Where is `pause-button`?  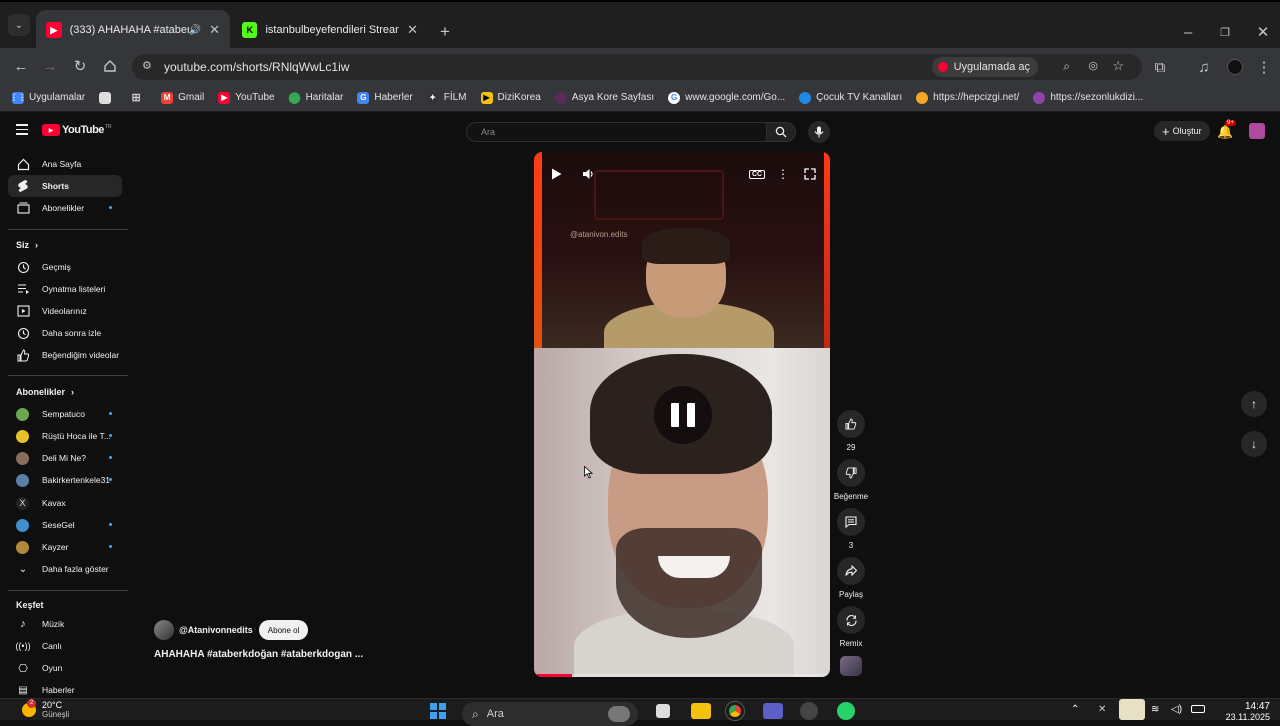 pause-button is located at coordinates (683, 415).